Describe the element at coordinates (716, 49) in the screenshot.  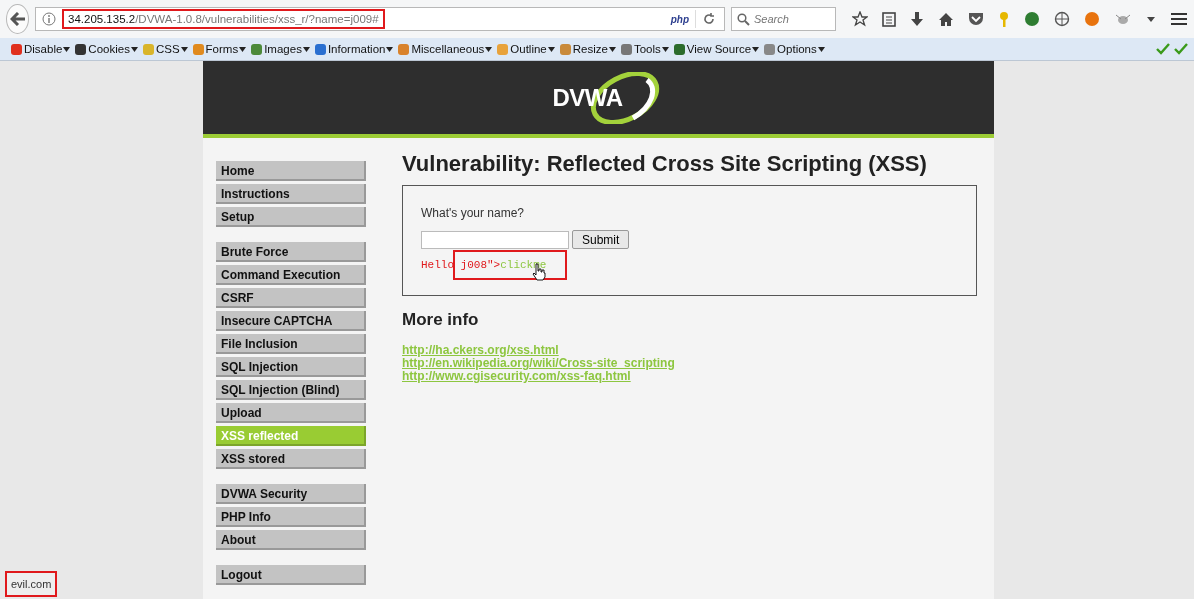
I see `toolbar-menu: View Source` at that location.